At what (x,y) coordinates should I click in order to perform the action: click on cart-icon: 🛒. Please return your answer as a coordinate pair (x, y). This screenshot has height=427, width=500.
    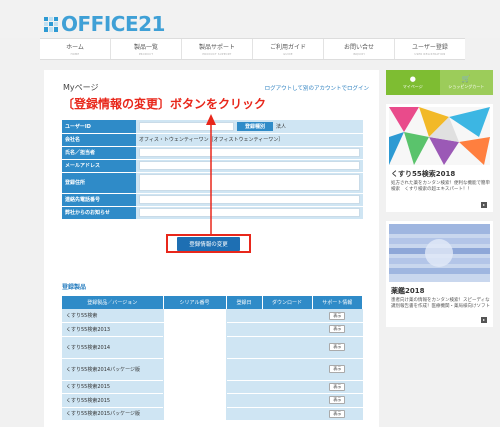
    Looking at the image, I should click on (466, 79).